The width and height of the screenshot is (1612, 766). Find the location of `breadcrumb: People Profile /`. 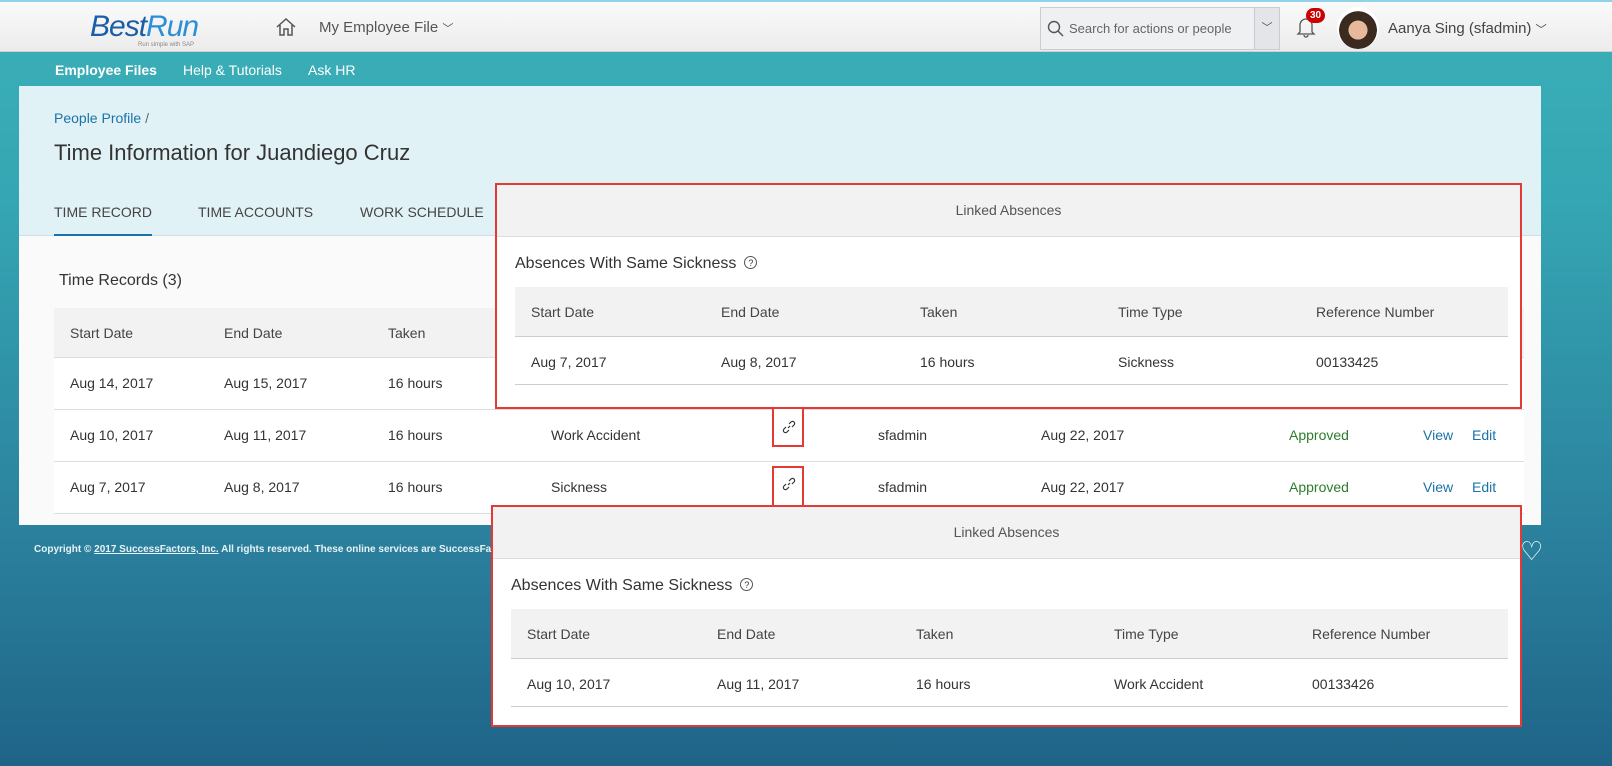

breadcrumb: People Profile / is located at coordinates (101, 118).